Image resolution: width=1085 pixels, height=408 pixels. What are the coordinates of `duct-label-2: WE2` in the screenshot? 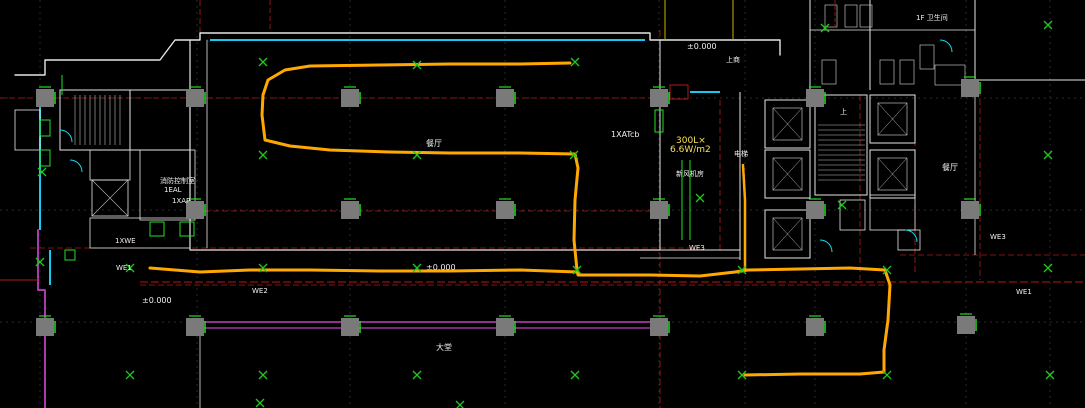 It's located at (260, 291).